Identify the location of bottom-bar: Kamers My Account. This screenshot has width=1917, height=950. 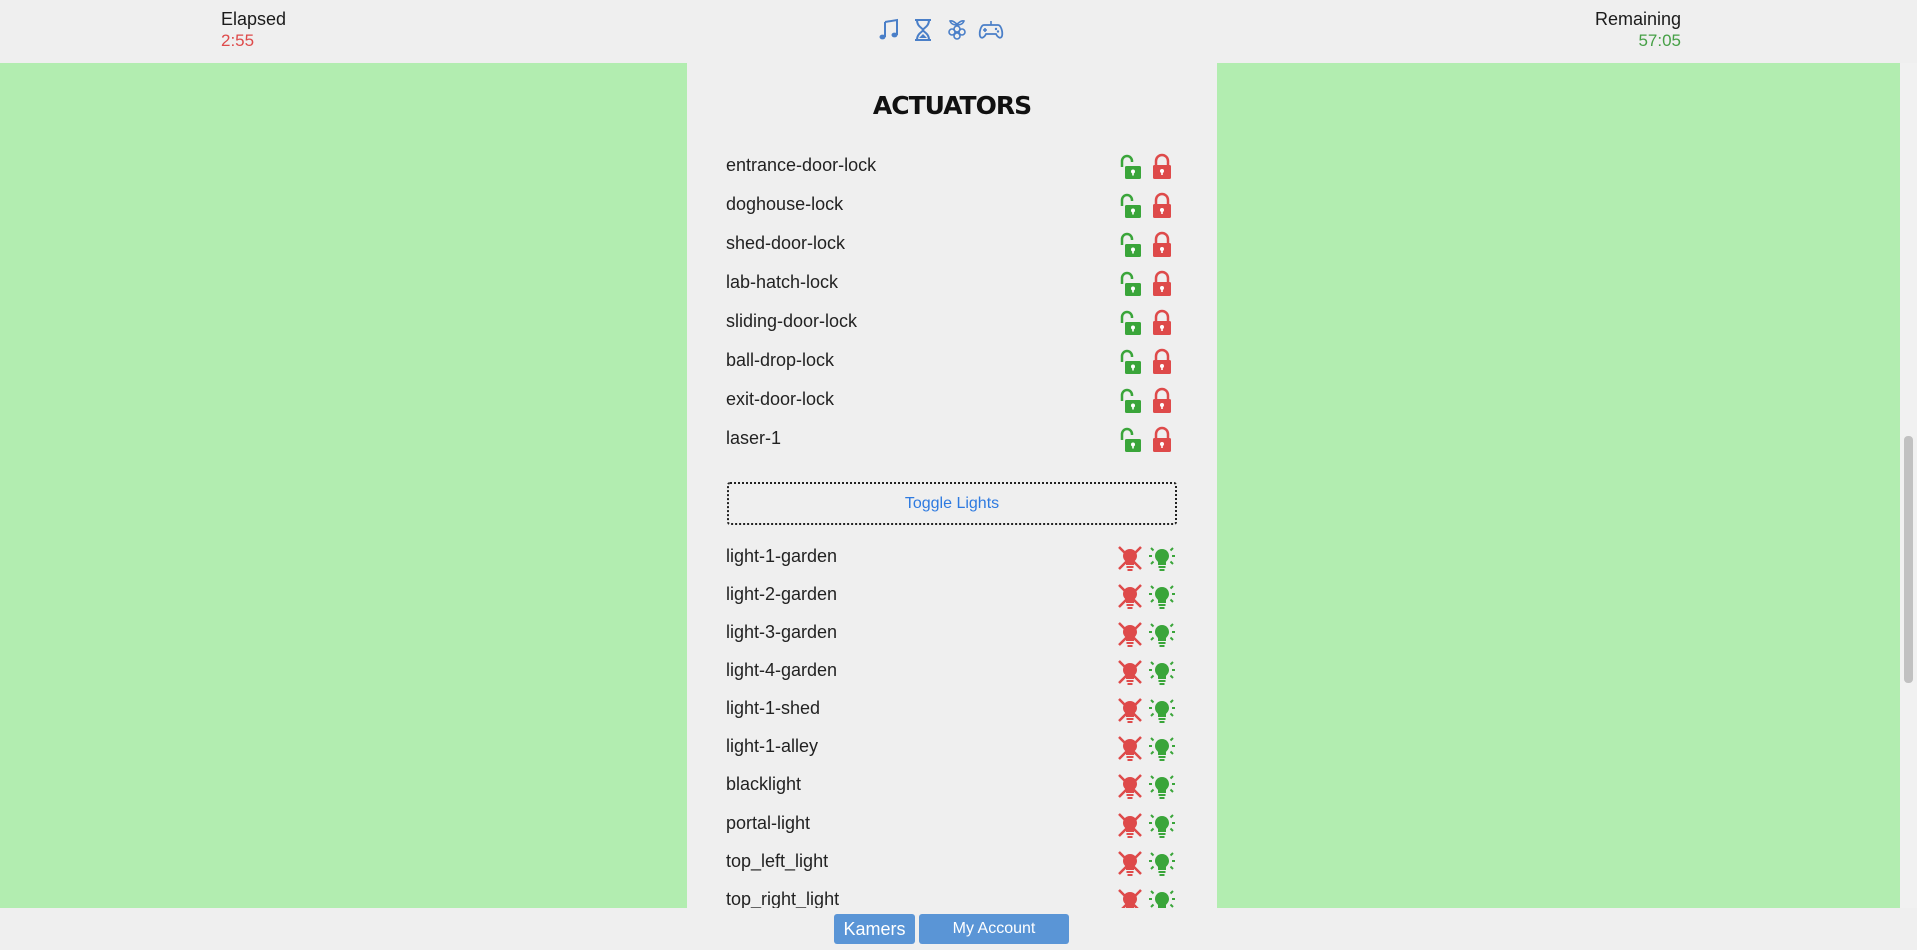
(958, 929).